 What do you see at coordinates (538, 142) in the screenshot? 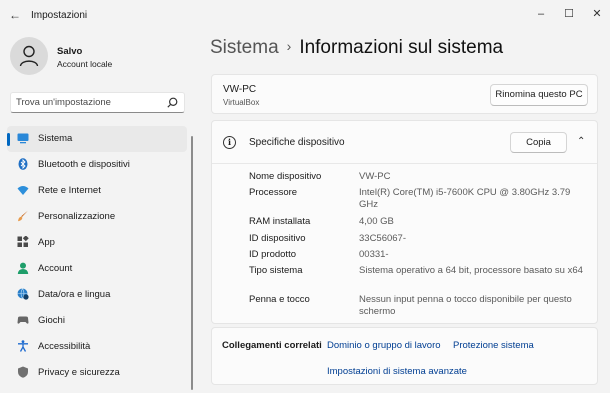
I see `copy-button: Copia` at bounding box center [538, 142].